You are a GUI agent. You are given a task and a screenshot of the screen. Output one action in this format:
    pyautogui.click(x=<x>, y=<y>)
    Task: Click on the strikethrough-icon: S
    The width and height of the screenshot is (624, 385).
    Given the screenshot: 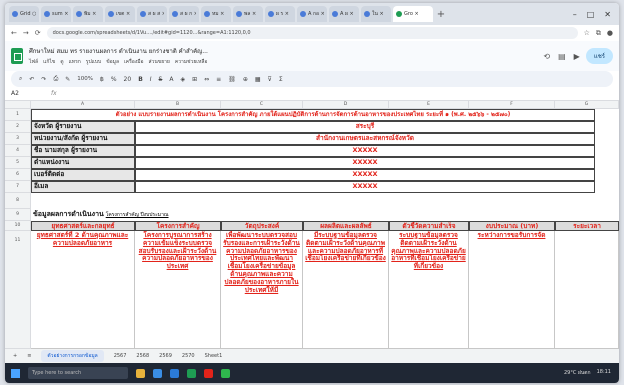 What is the action you would take?
    pyautogui.click(x=161, y=79)
    